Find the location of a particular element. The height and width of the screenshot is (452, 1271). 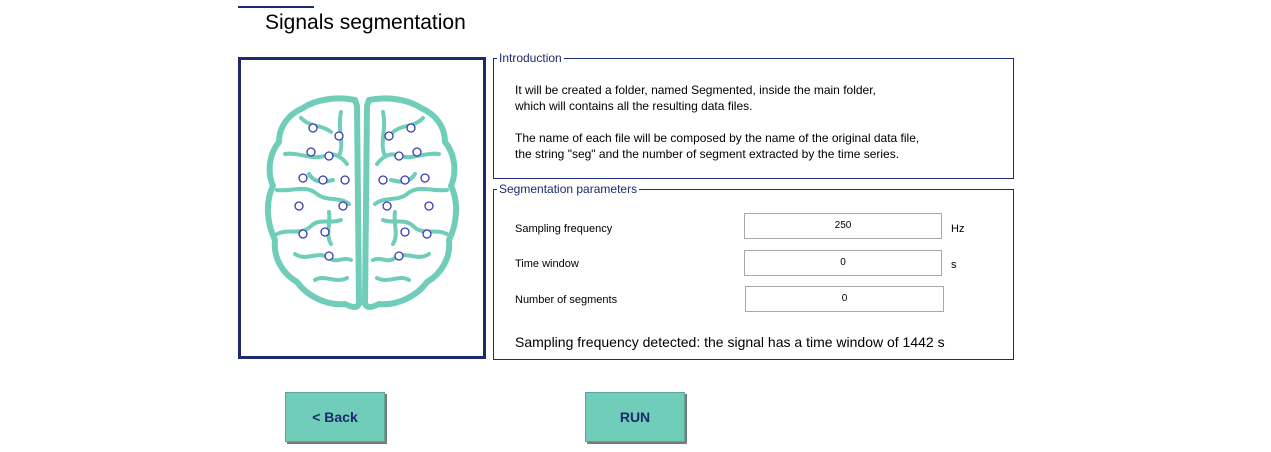

parameters-legend: Segmentation parameters is located at coordinates (568, 189).